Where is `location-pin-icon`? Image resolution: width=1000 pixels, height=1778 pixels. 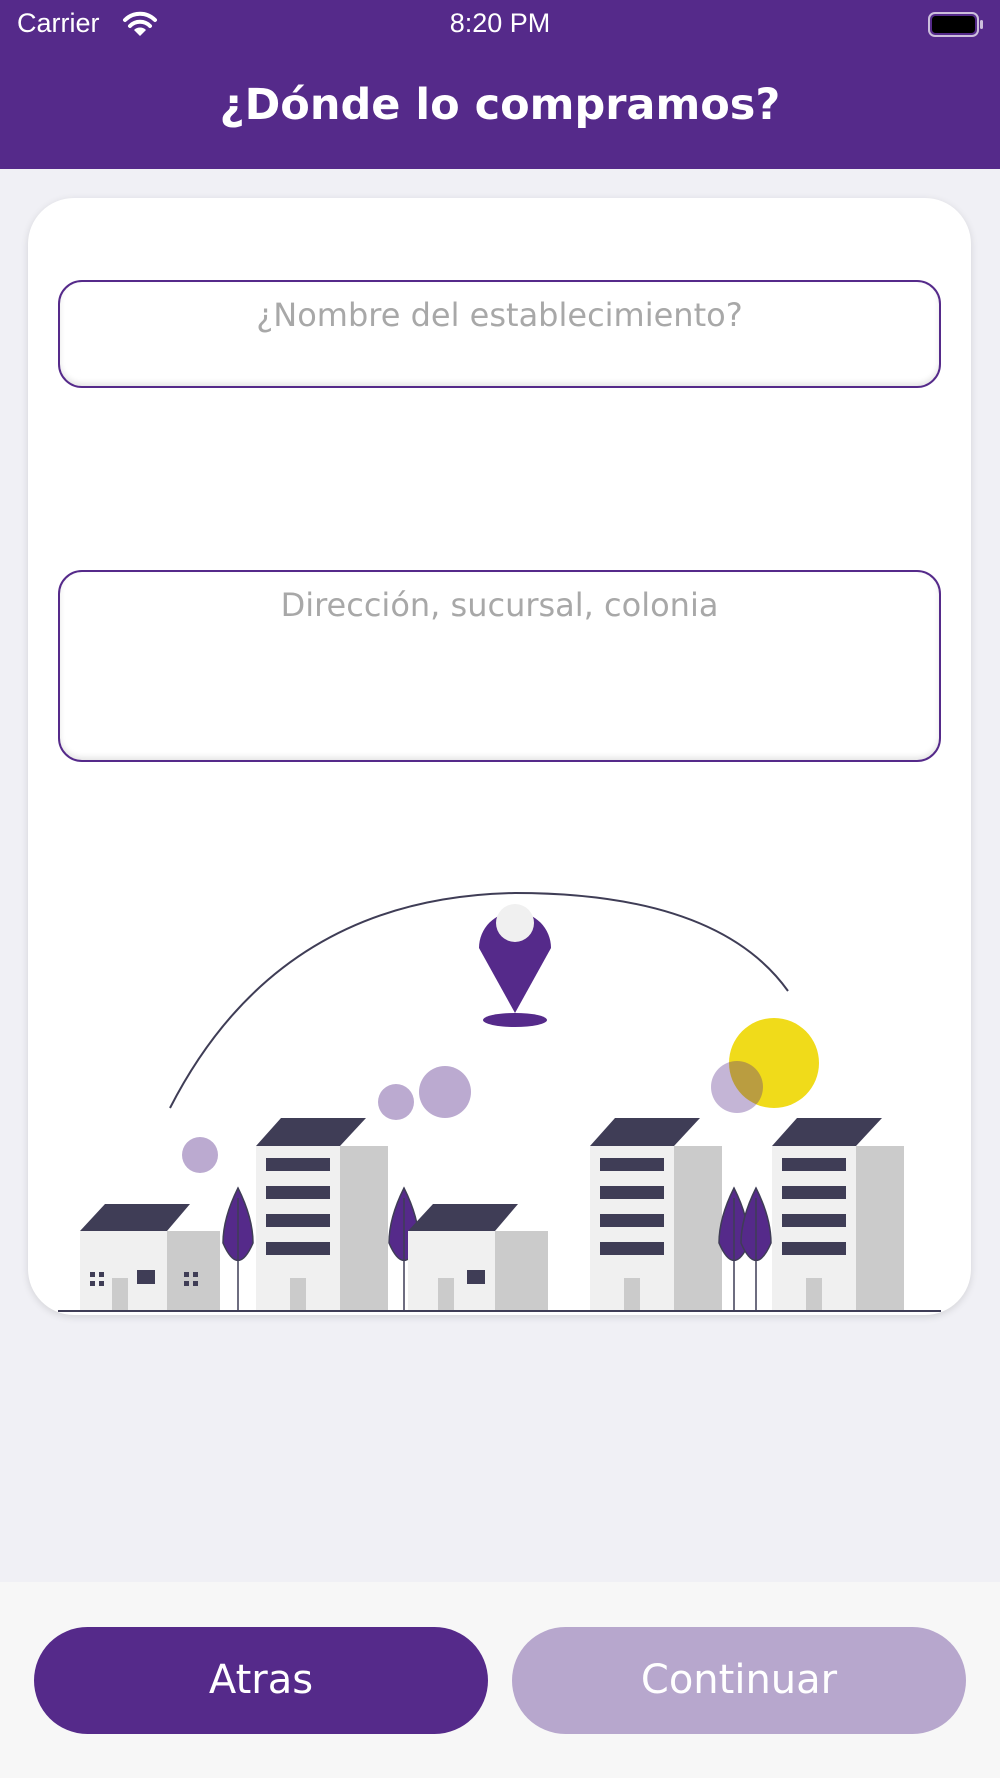 location-pin-icon is located at coordinates (515, 965).